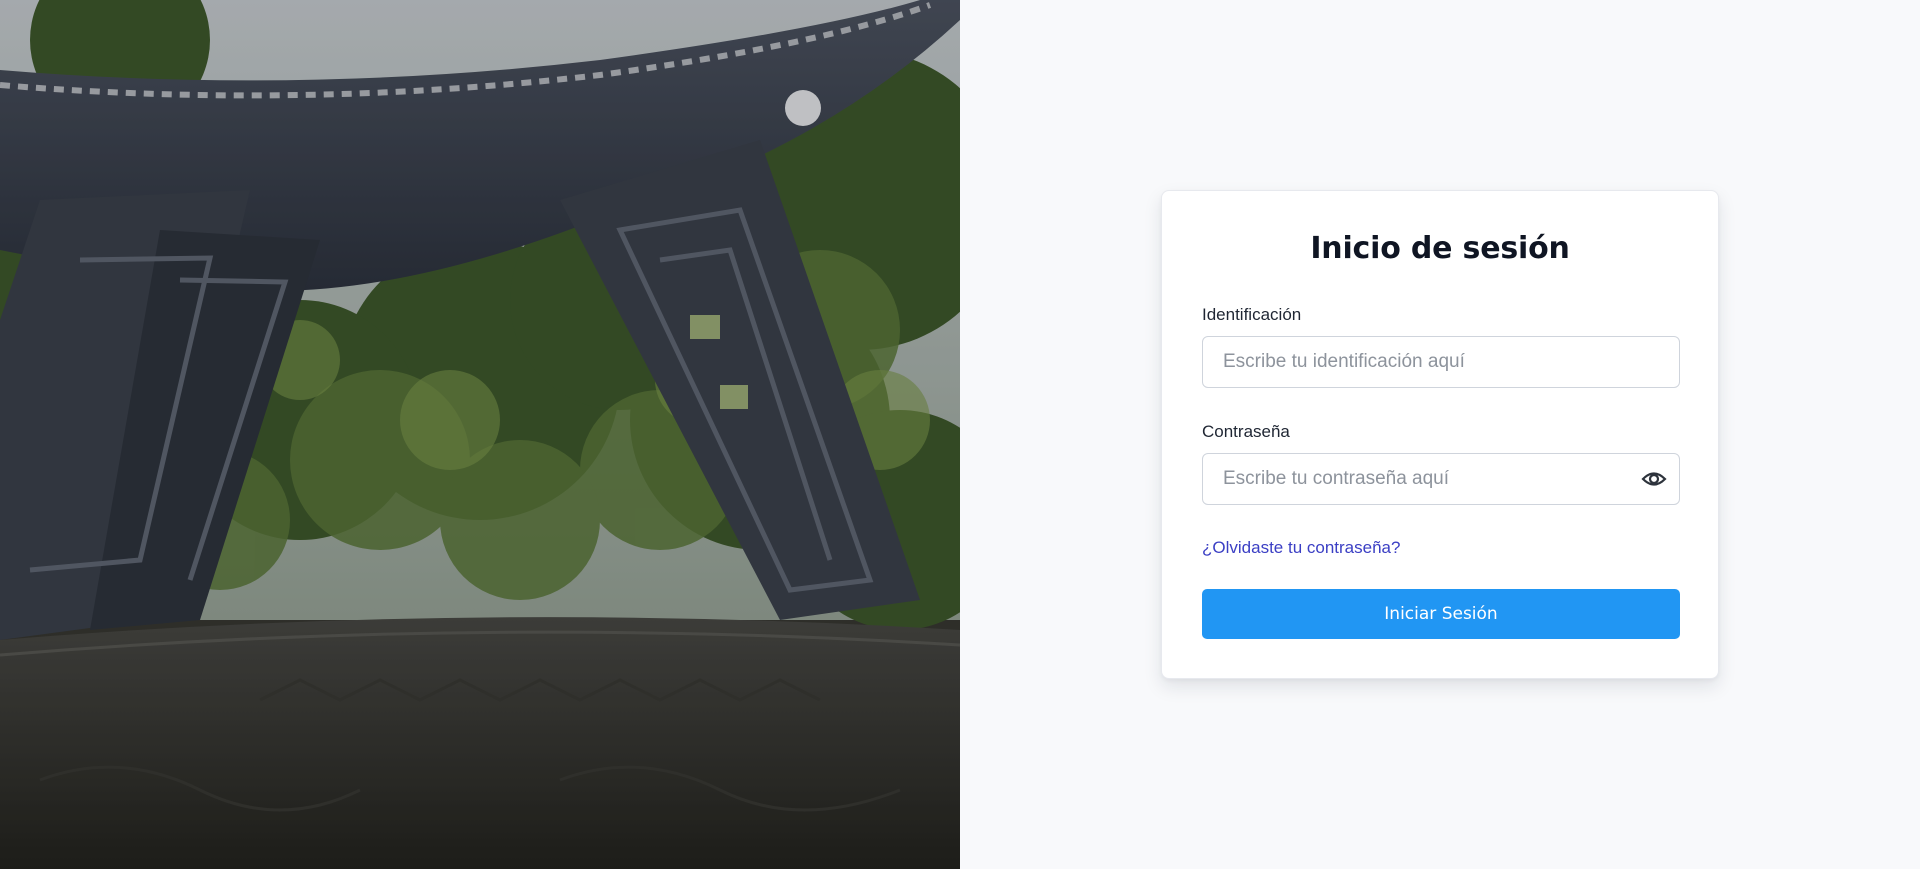 Image resolution: width=1920 pixels, height=869 pixels. I want to click on identification-input, so click(1441, 362).